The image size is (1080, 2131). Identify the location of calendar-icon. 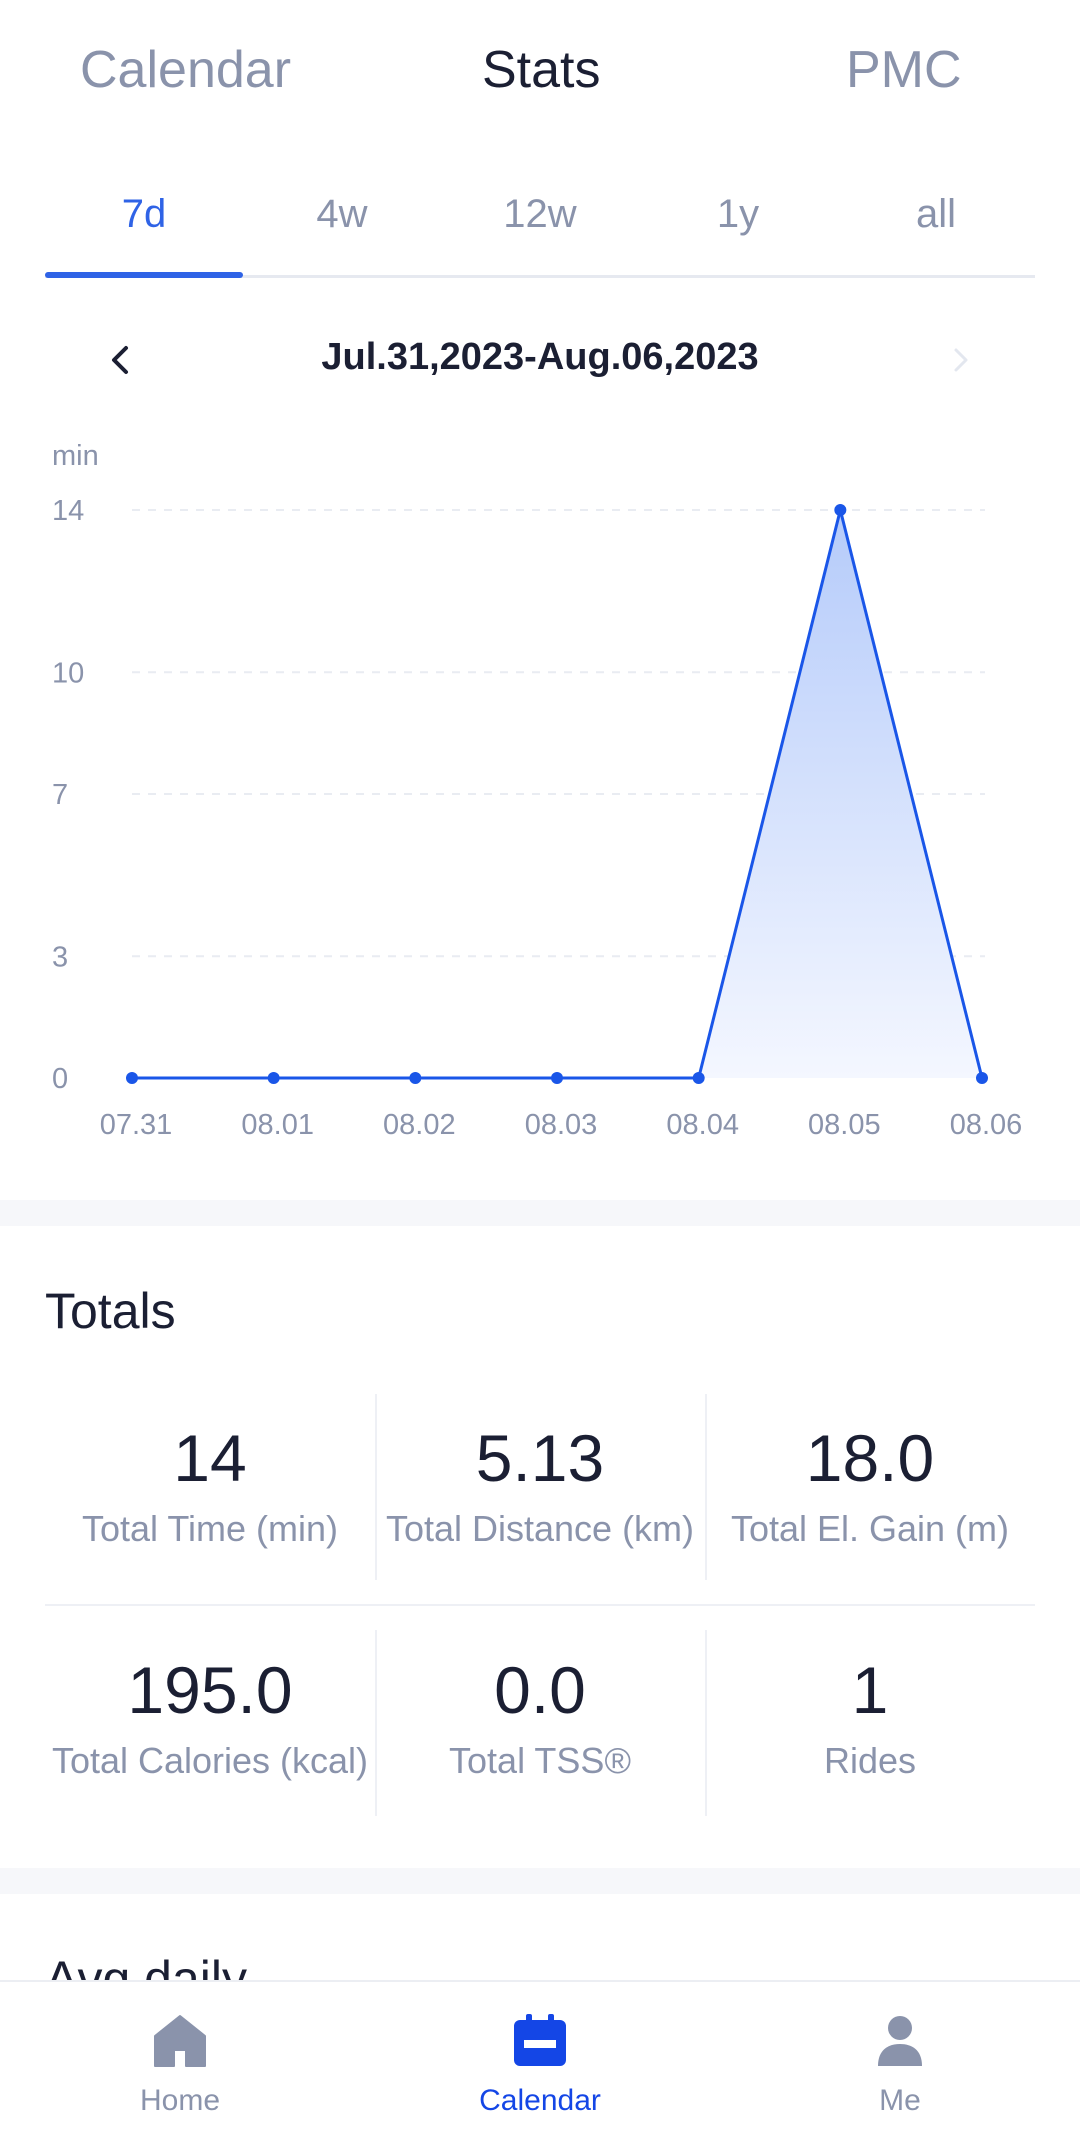
(540, 2040).